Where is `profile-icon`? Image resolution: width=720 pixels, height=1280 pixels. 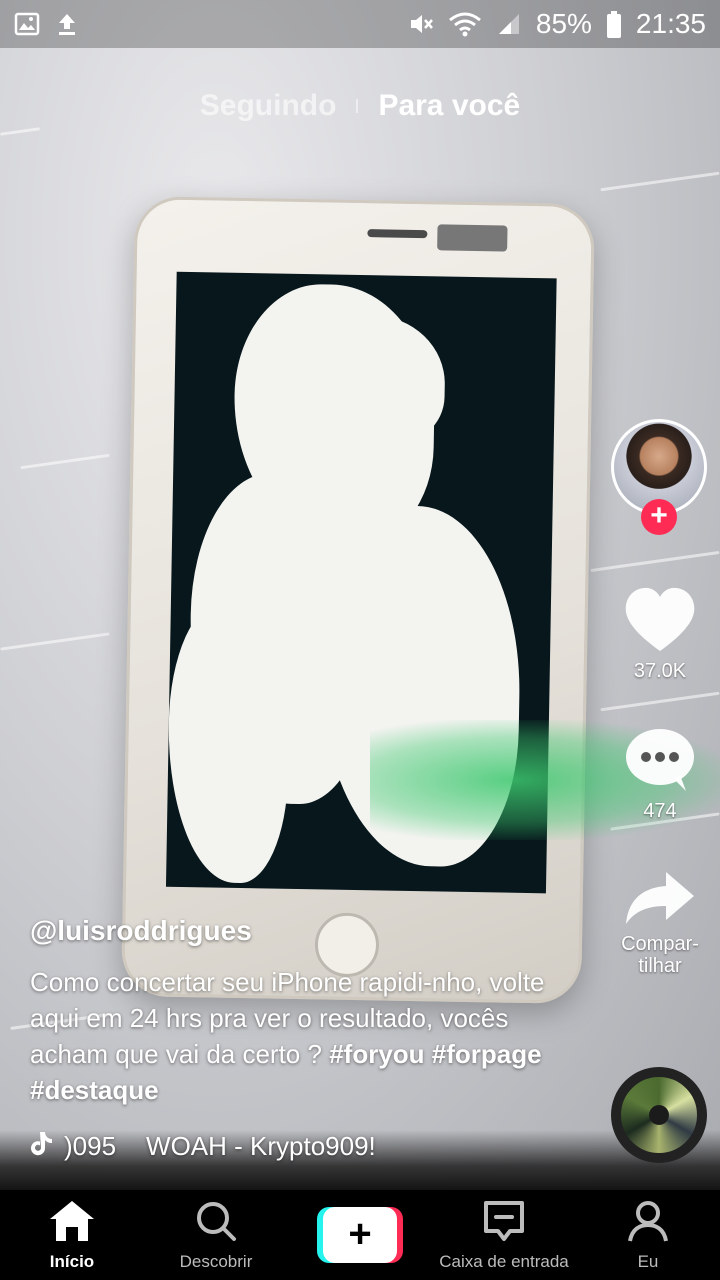 profile-icon is located at coordinates (648, 1223).